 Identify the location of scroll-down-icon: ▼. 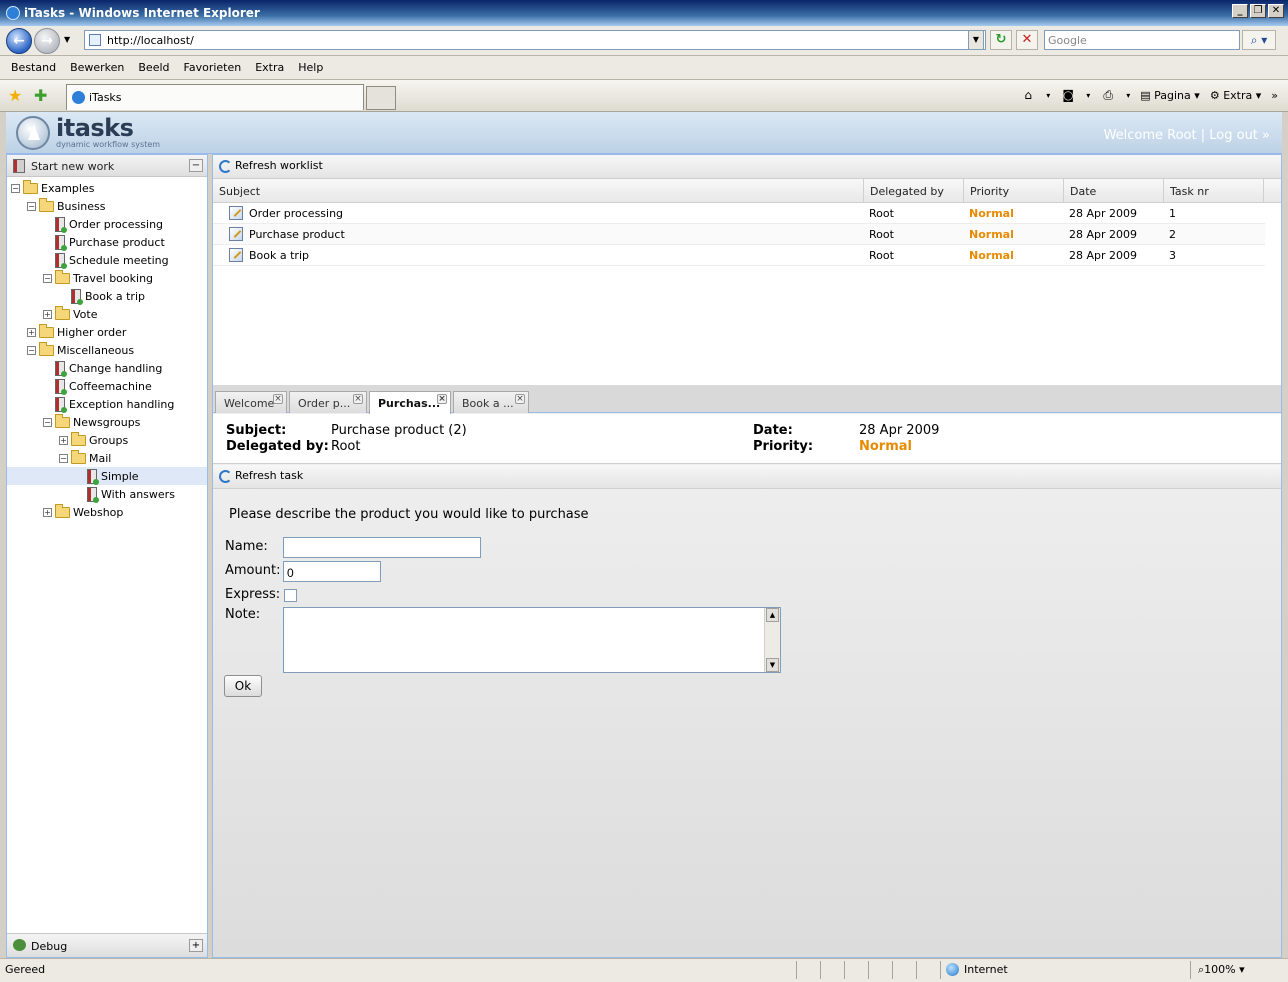
(772, 665).